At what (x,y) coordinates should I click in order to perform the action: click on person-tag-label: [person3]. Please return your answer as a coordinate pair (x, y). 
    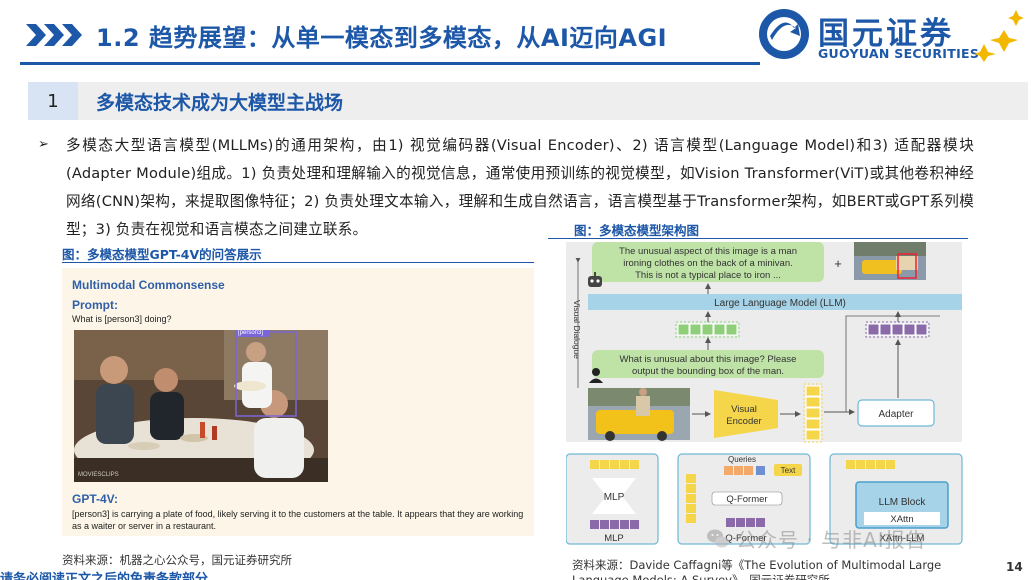
    Looking at the image, I should click on (251, 333).